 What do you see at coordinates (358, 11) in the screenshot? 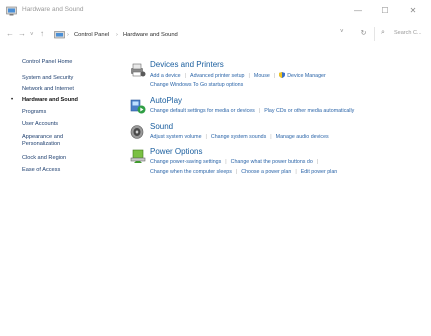
I see `minimize-button: —` at bounding box center [358, 11].